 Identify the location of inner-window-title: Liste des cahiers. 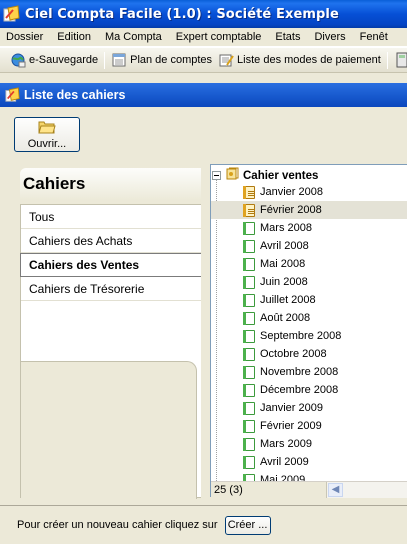
(75, 95).